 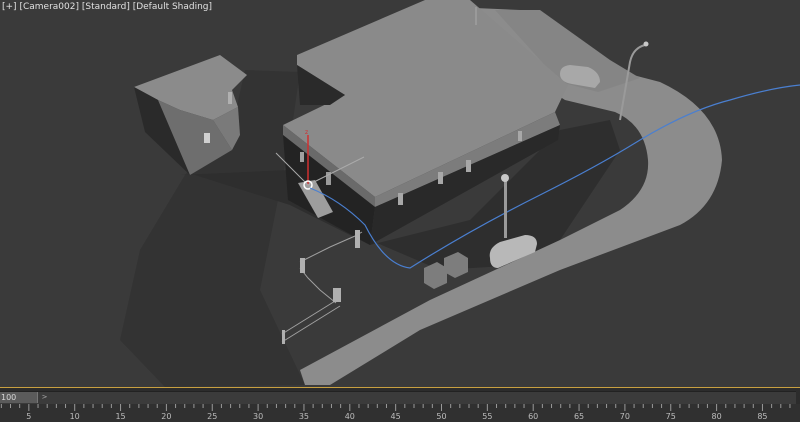 I want to click on viewport-shading-menu: [Default Shading], so click(x=172, y=7).